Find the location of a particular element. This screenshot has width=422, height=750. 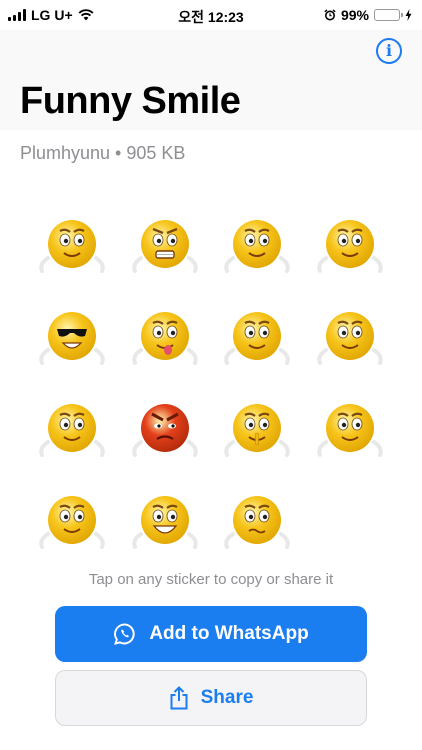

alarm-icon is located at coordinates (330, 15).